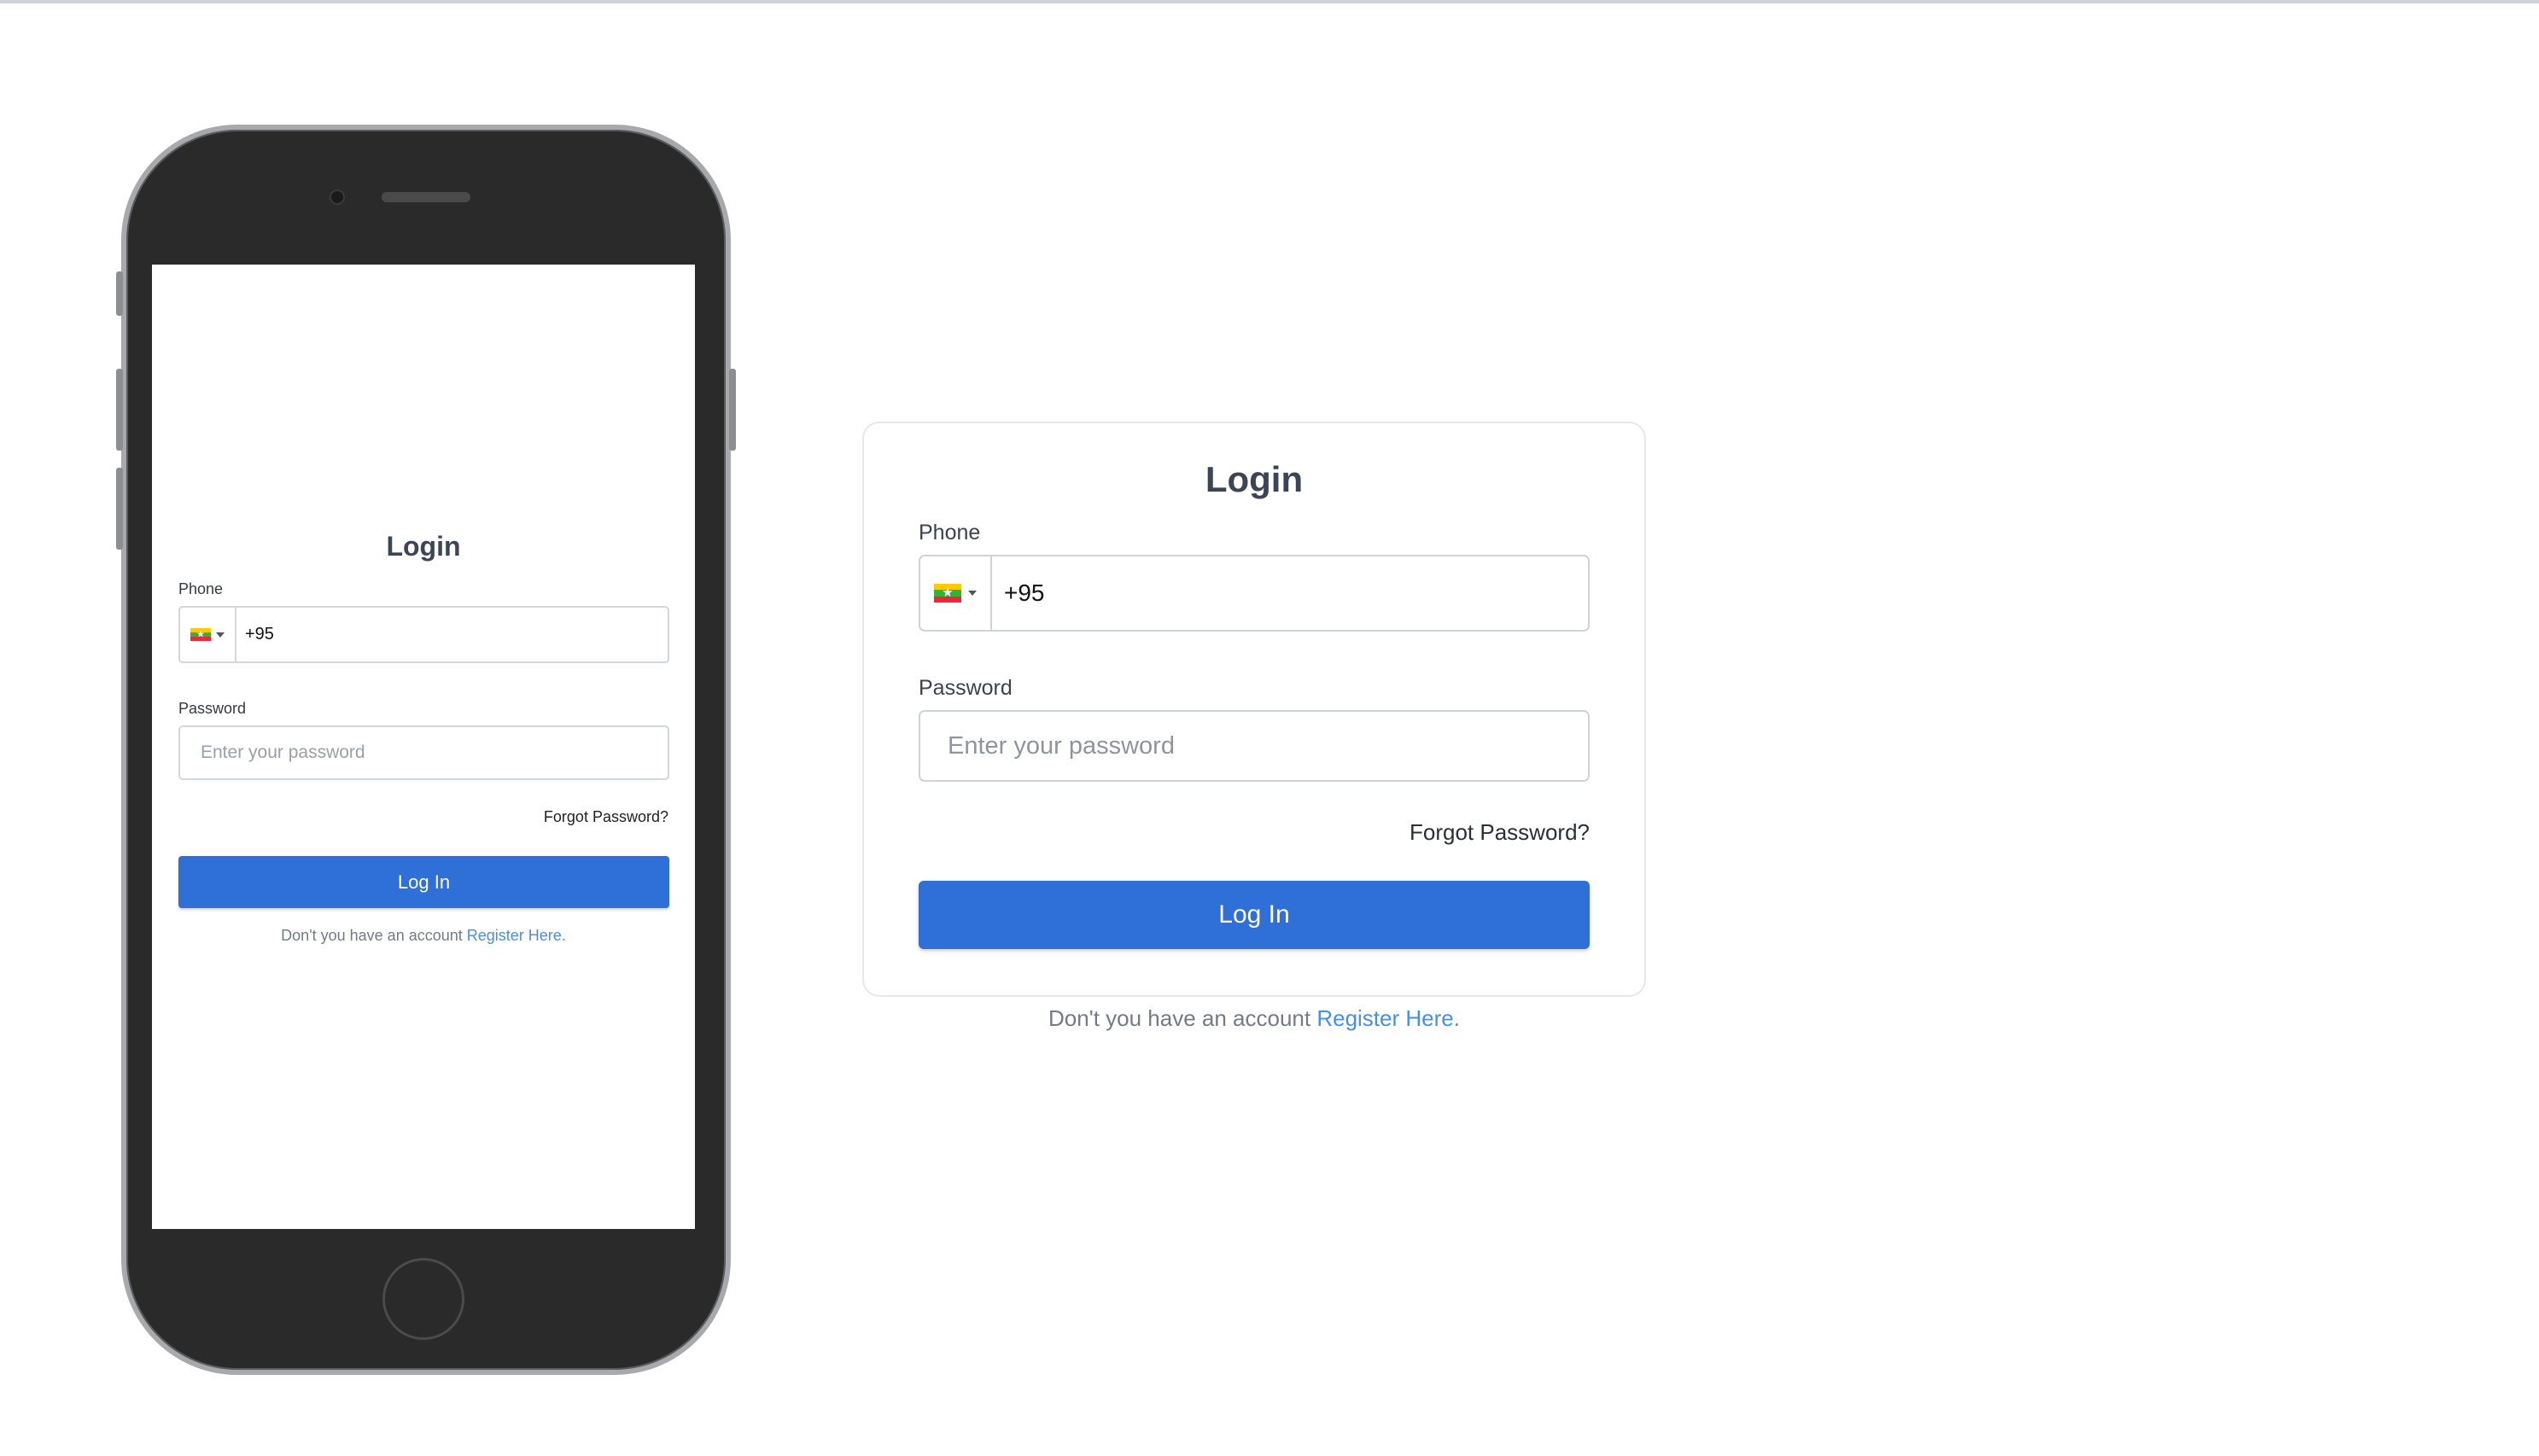 This screenshot has width=2539, height=1456. What do you see at coordinates (732, 410) in the screenshot?
I see `phone-power-button` at bounding box center [732, 410].